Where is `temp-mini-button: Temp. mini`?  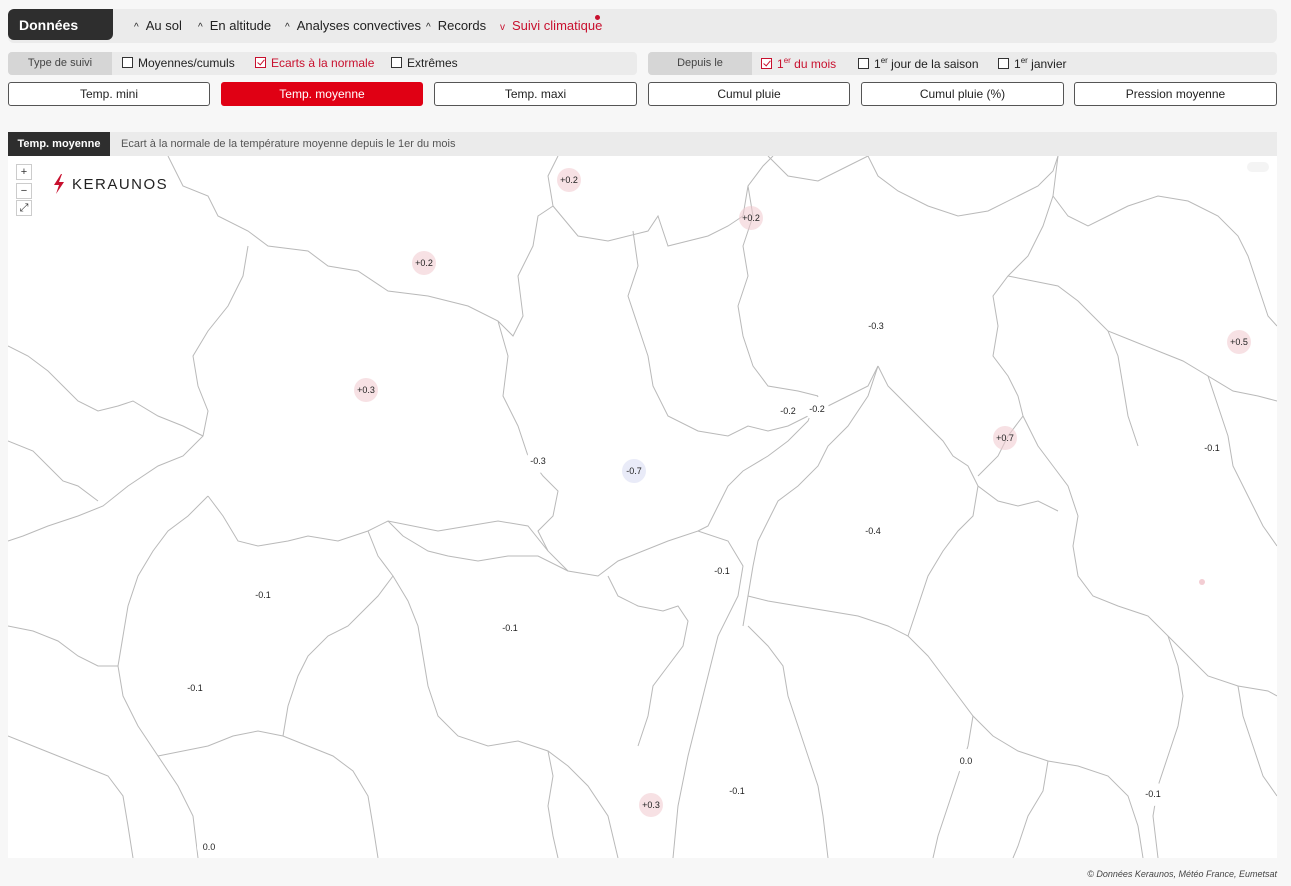
temp-mini-button: Temp. mini is located at coordinates (109, 94).